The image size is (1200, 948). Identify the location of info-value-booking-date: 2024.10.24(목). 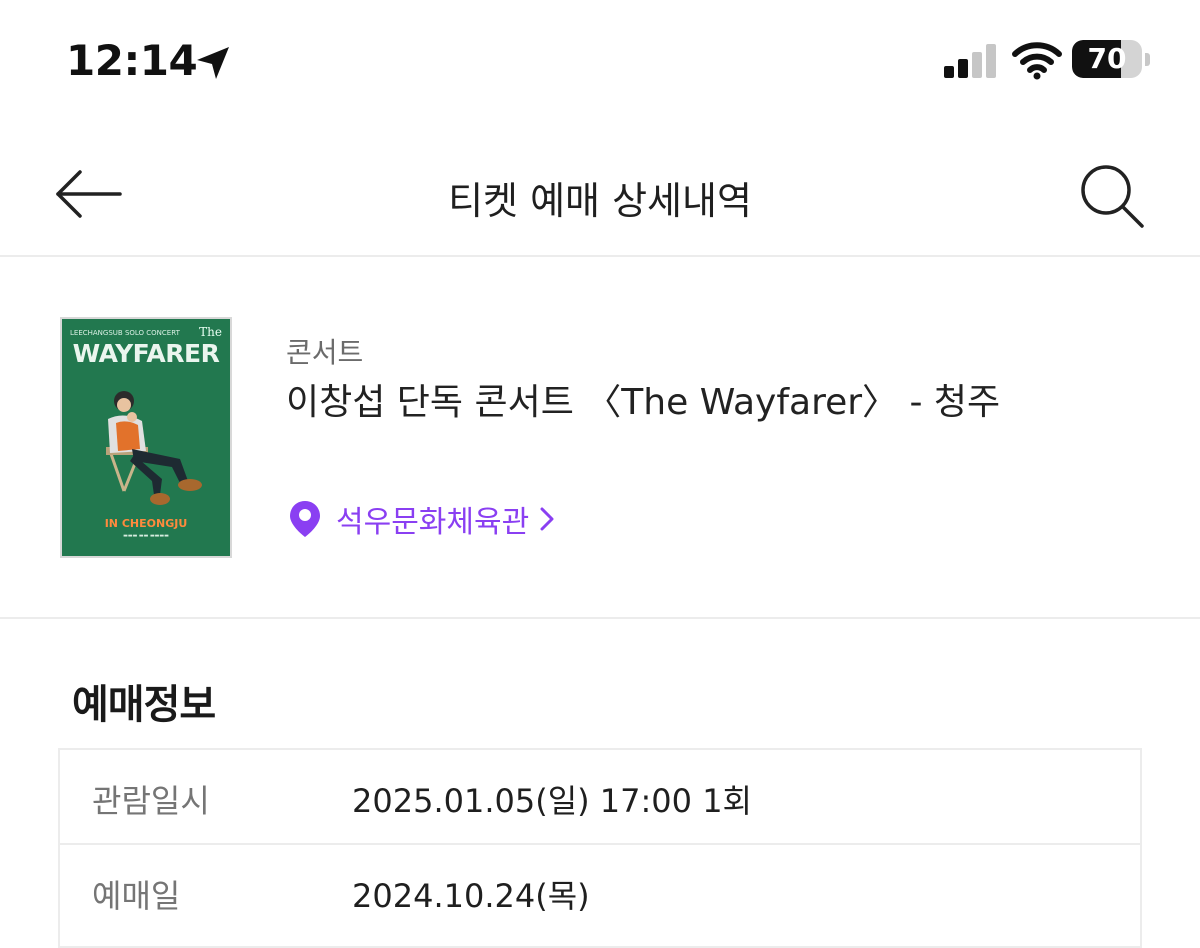
(471, 896).